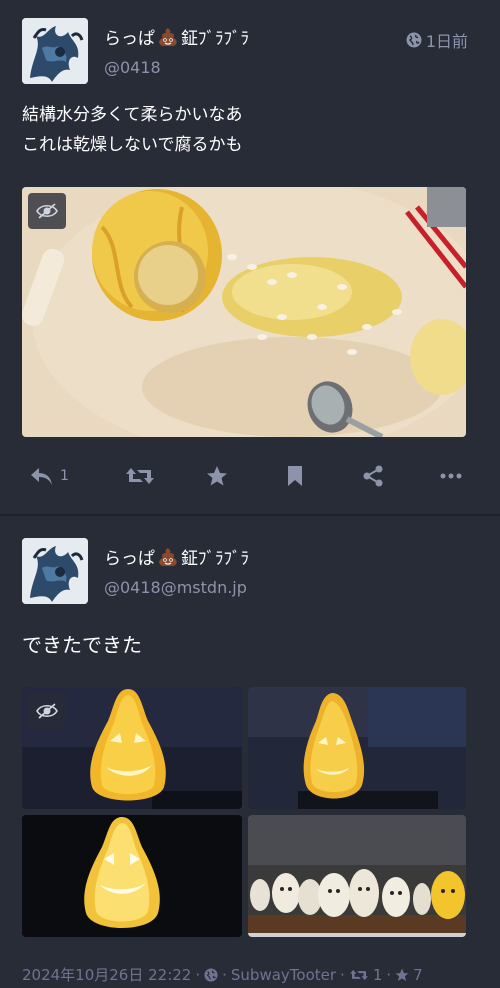  I want to click on account-handle: @0418, so click(132, 67).